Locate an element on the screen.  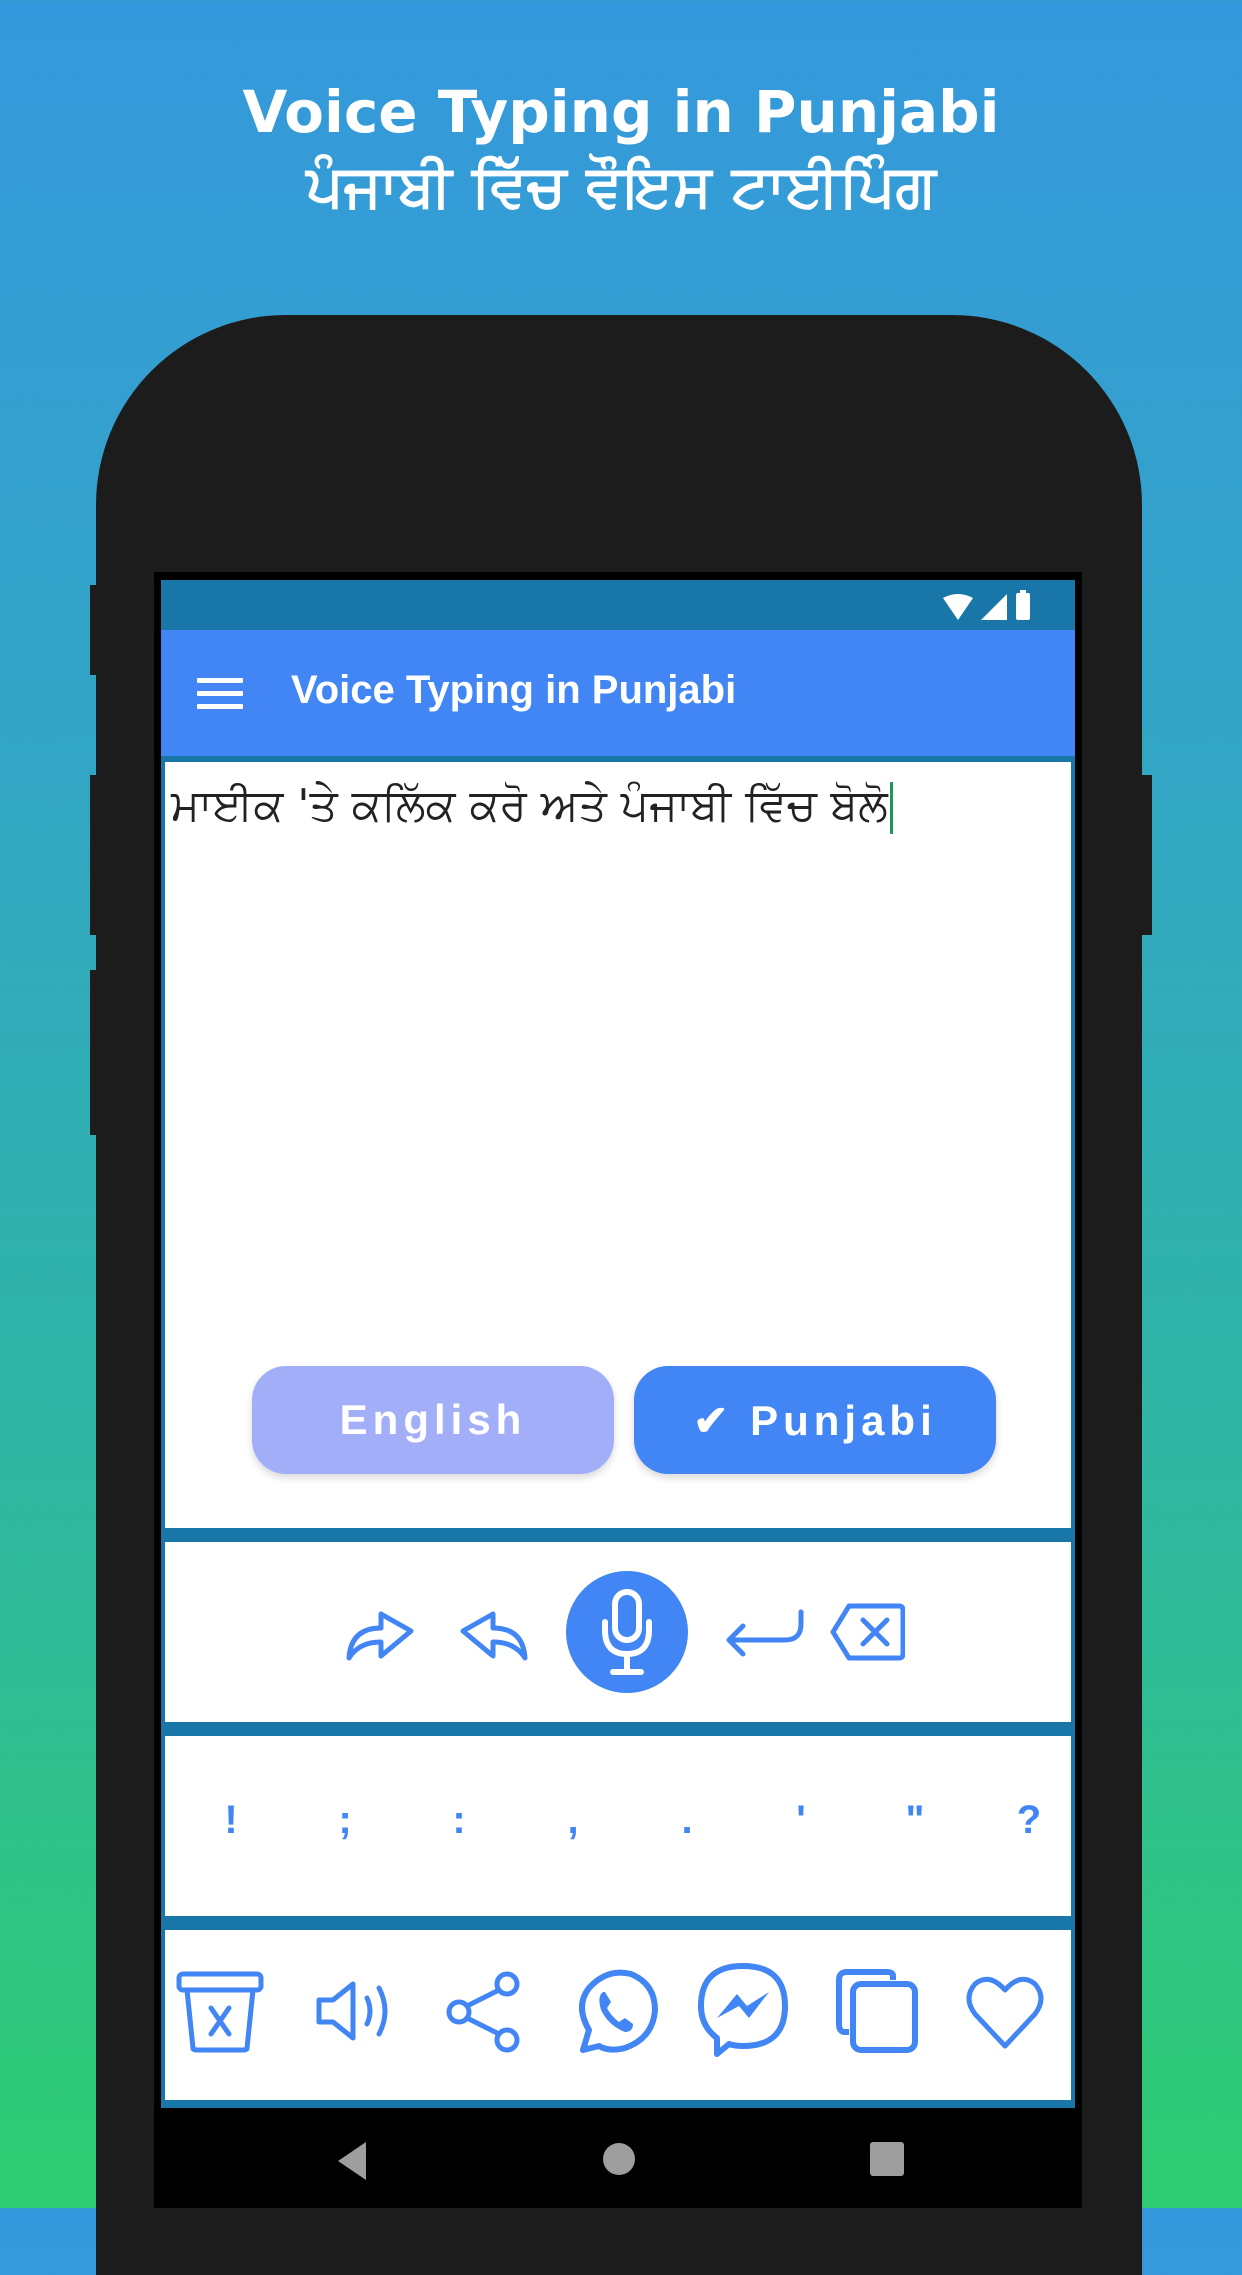
messenger-icon is located at coordinates (744, 2010).